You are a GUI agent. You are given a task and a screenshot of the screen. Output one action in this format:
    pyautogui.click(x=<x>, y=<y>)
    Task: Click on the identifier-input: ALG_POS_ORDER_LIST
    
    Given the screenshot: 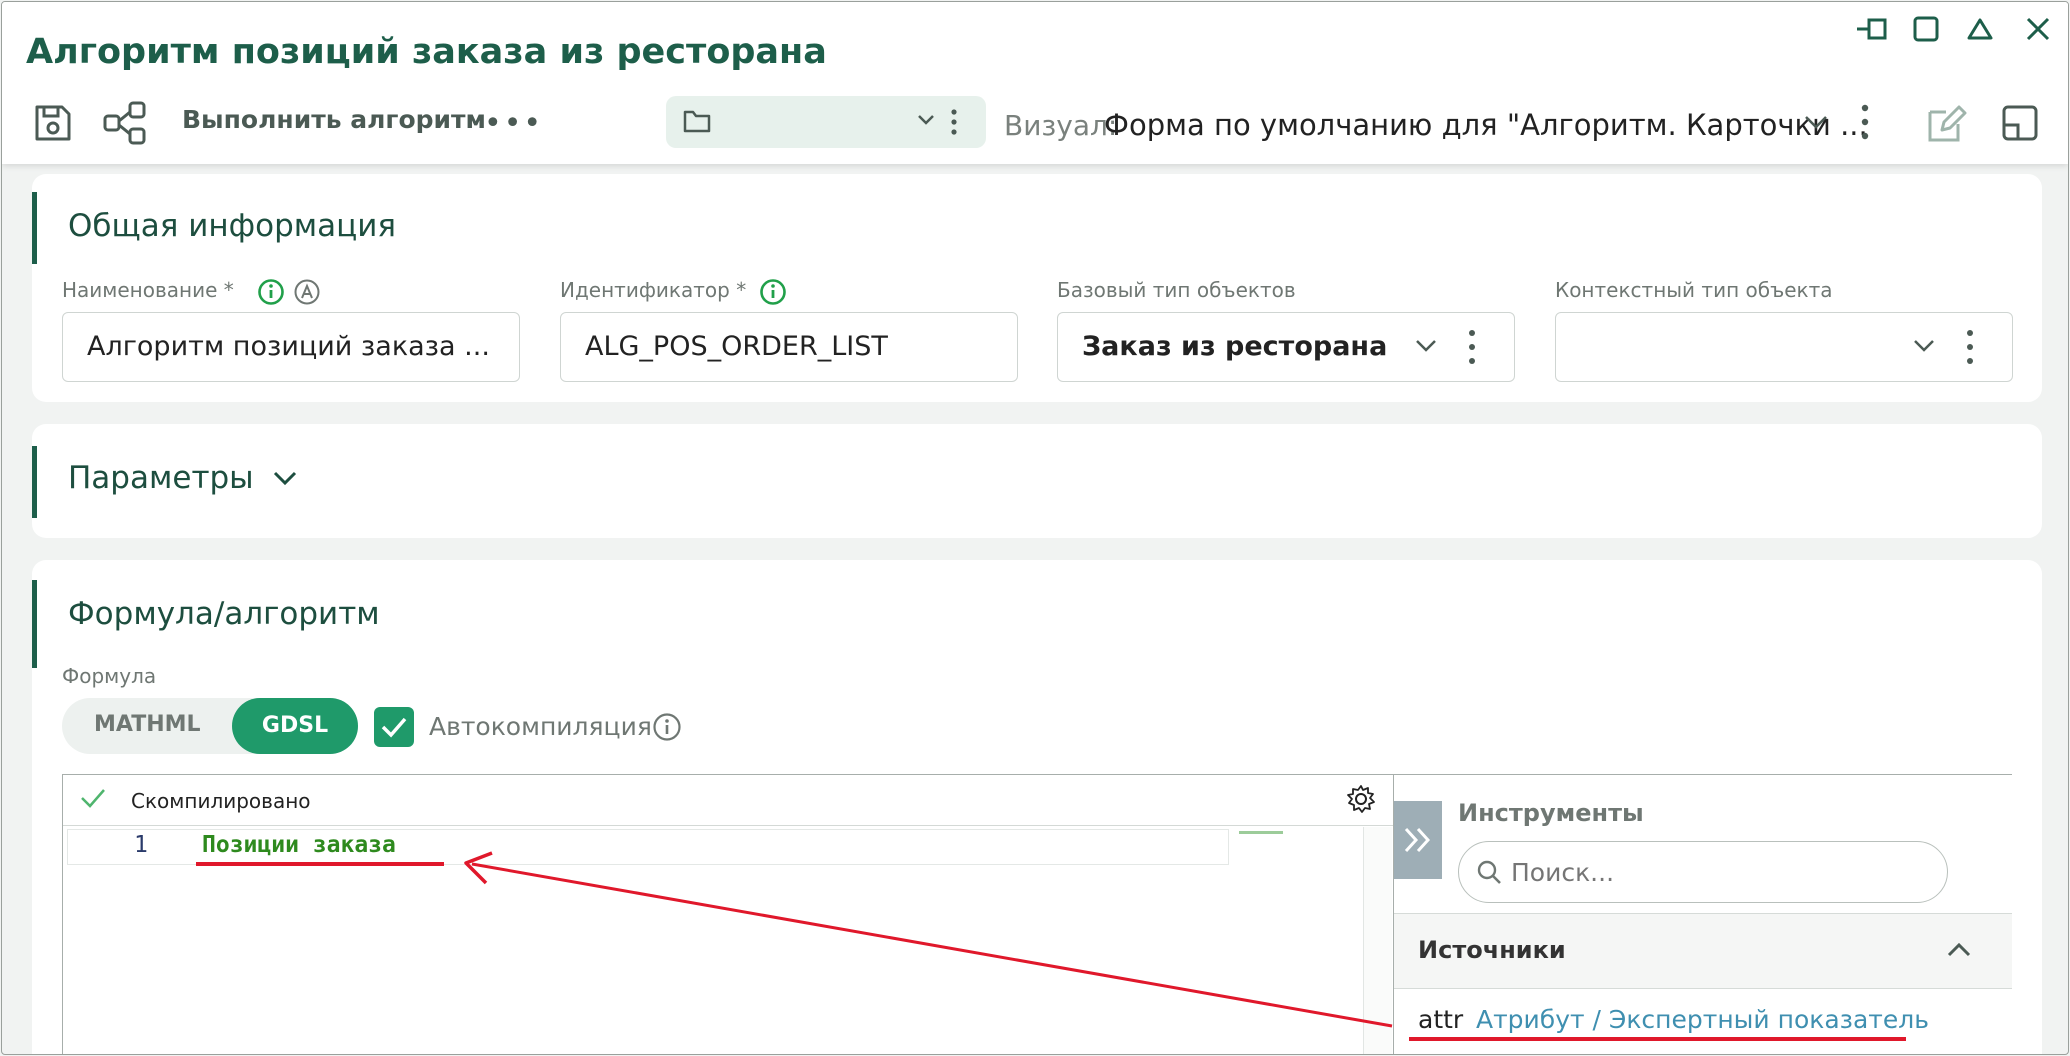 What is the action you would take?
    pyautogui.click(x=789, y=347)
    